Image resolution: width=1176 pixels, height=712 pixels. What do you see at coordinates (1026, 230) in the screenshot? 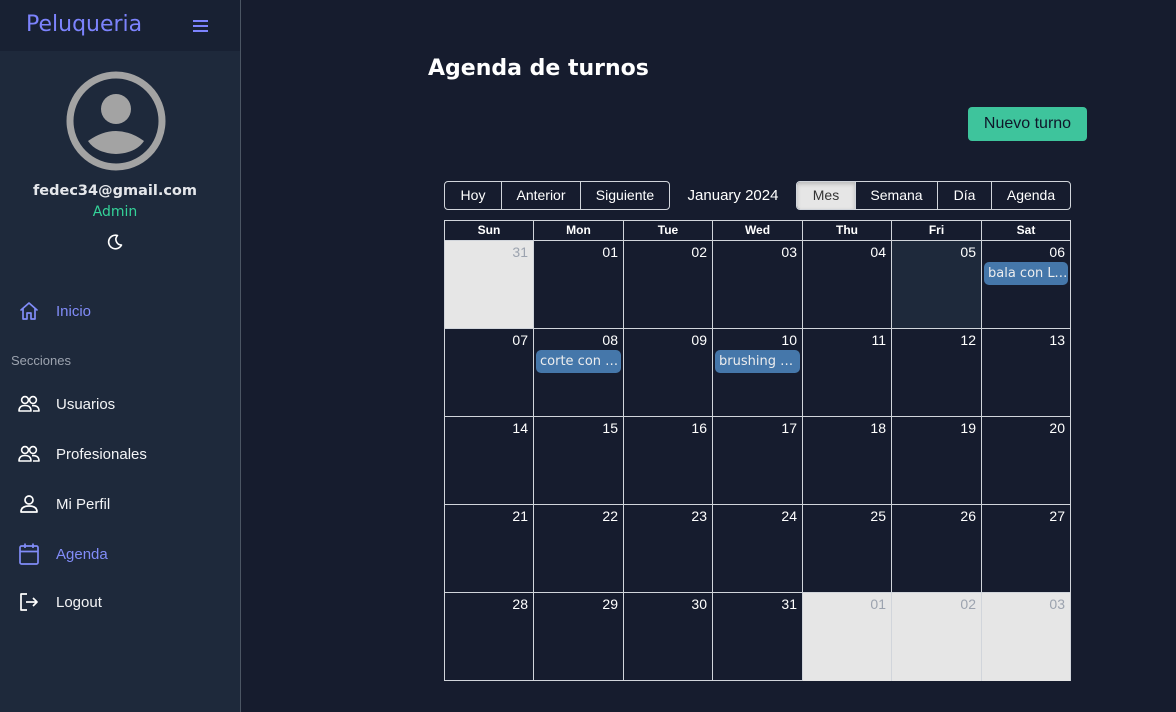
I see `weekday-header-cell: Sat` at bounding box center [1026, 230].